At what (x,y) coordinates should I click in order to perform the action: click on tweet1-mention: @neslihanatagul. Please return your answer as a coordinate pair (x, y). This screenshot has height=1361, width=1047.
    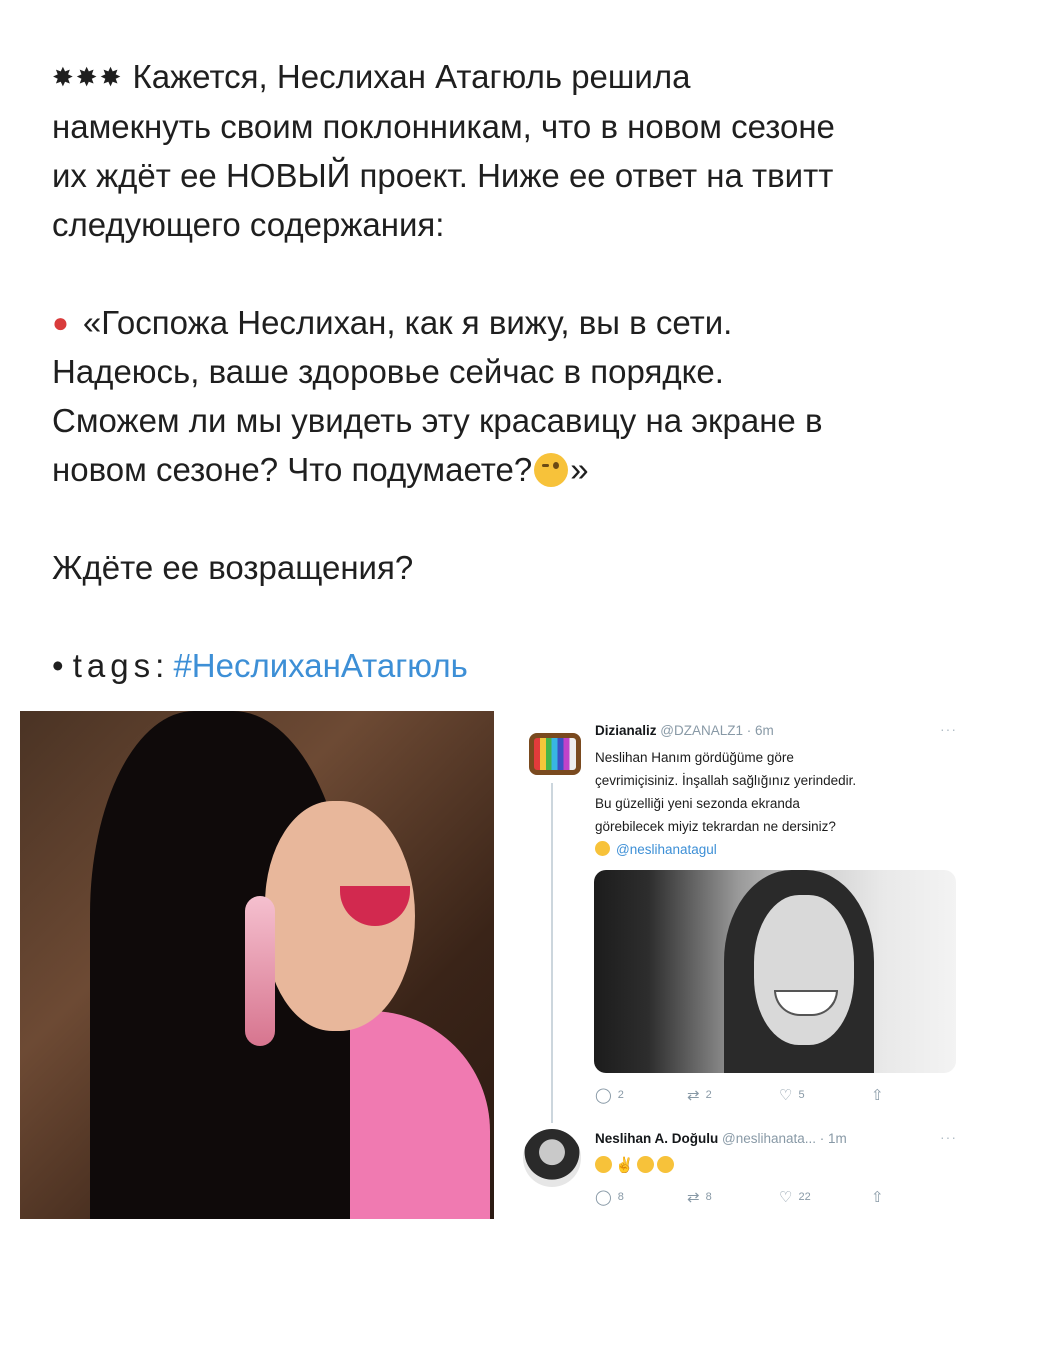
    Looking at the image, I should click on (666, 849).